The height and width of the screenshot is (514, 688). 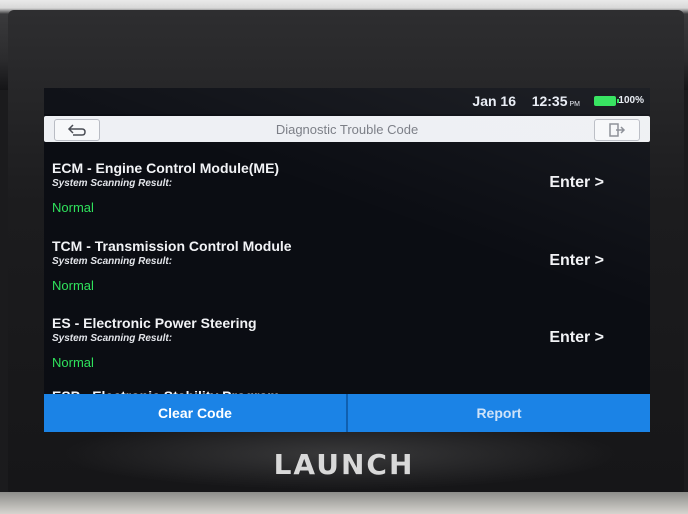 I want to click on title-bar: Diagnostic Trouble Code, so click(x=347, y=129).